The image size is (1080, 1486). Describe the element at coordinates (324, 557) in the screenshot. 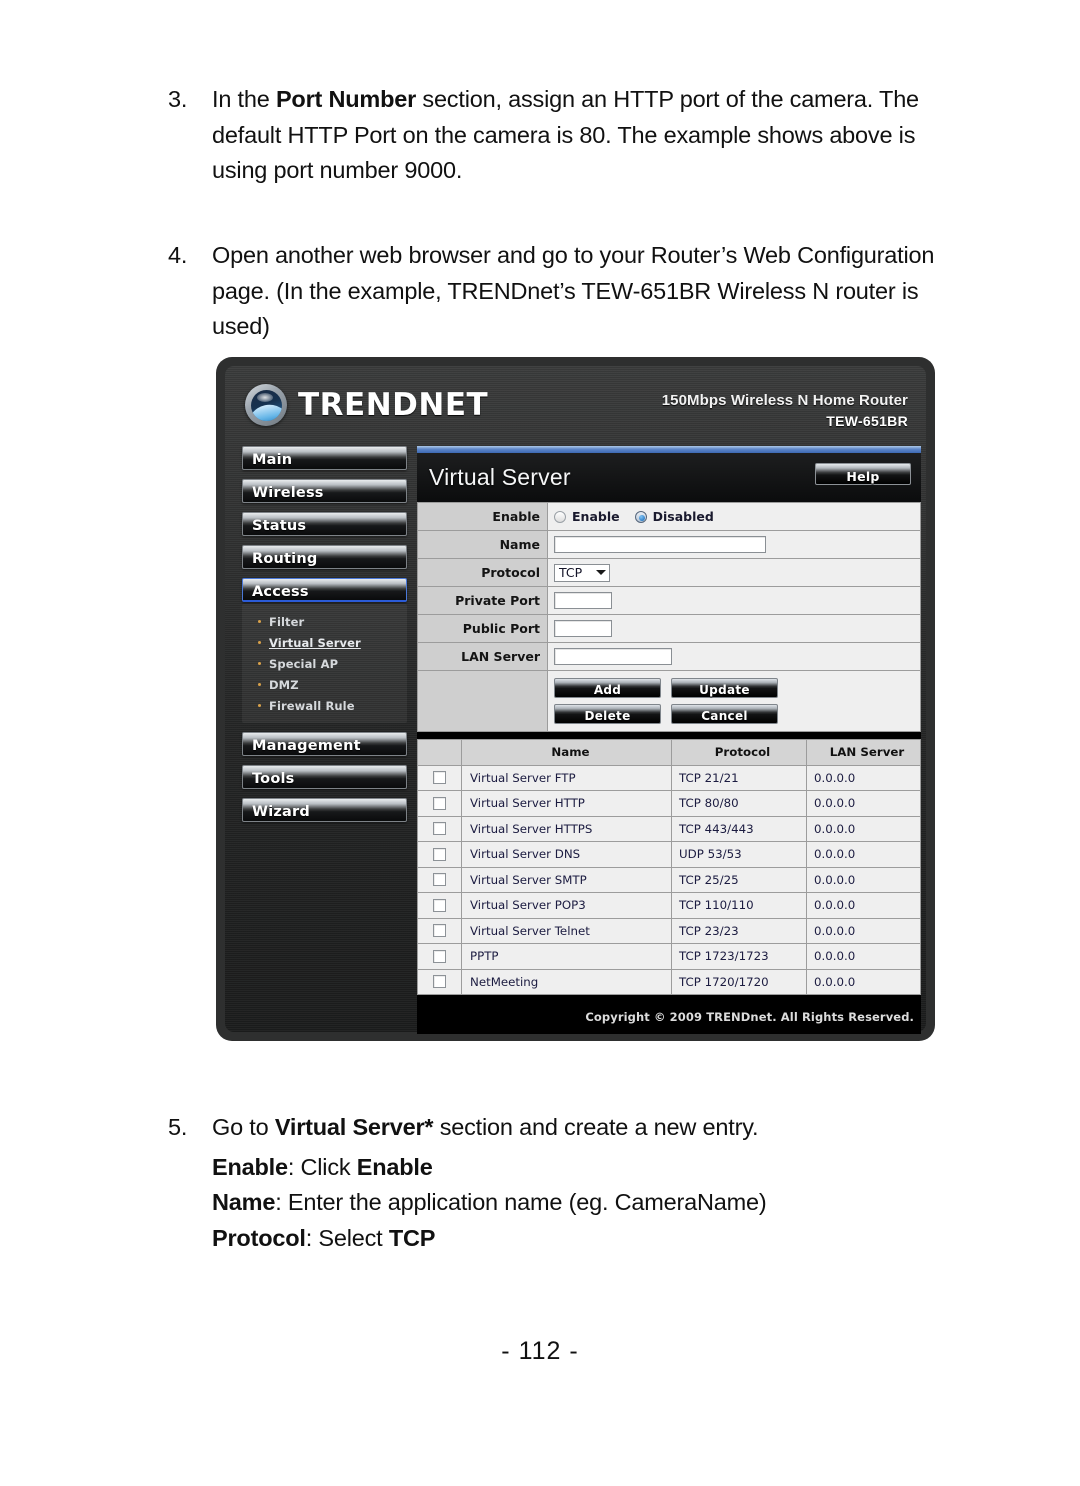

I see `sidebar-item-routing: Routing` at that location.